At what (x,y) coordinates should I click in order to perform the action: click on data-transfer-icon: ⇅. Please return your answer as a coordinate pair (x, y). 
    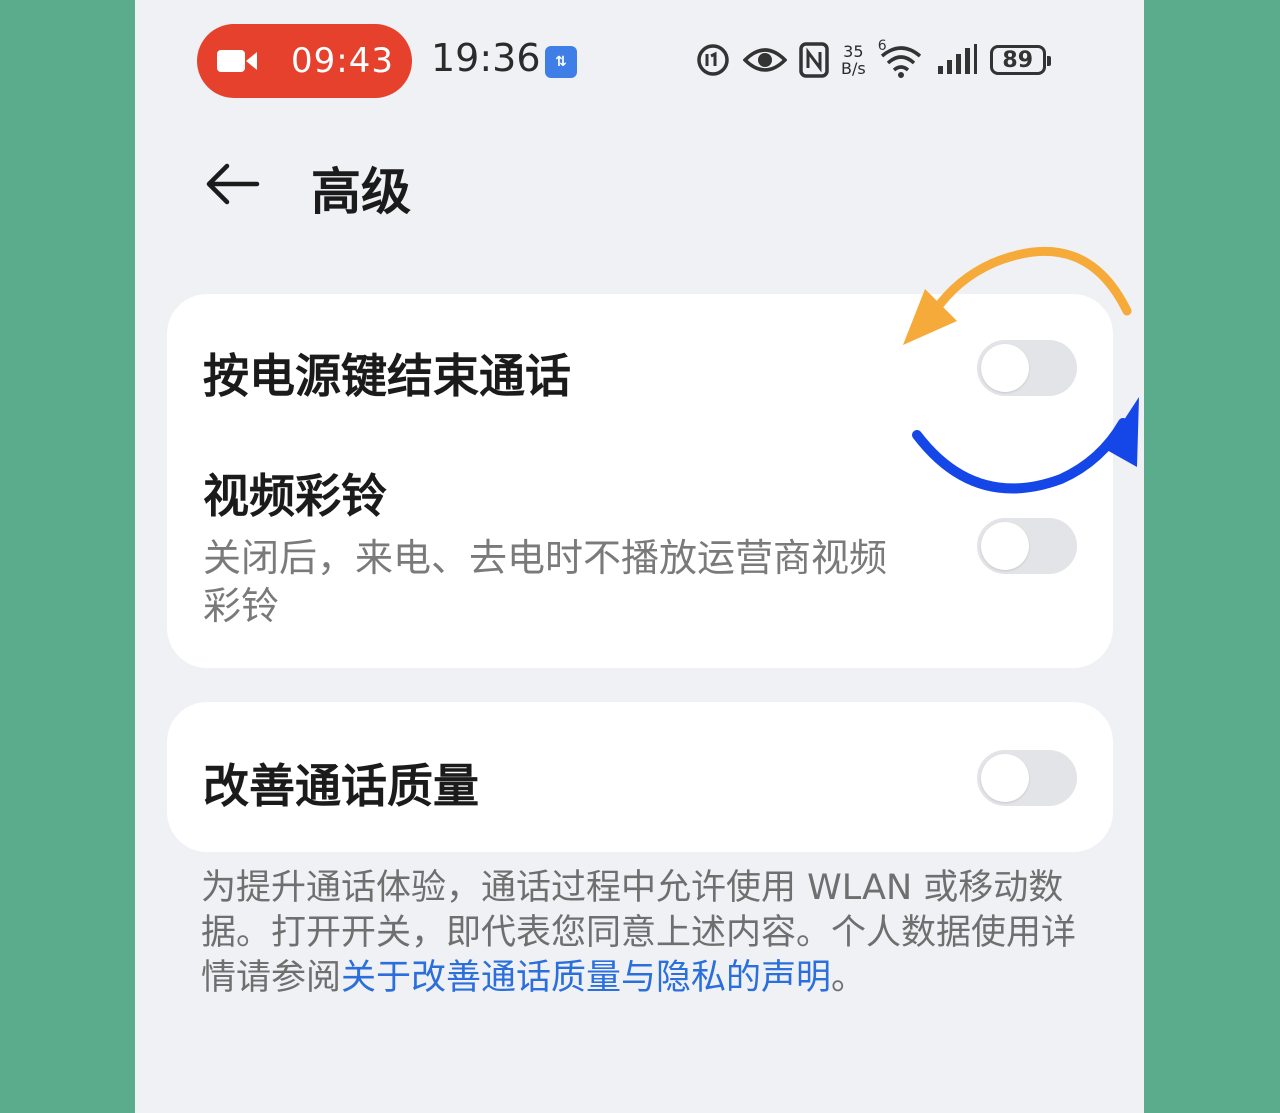
    Looking at the image, I should click on (561, 62).